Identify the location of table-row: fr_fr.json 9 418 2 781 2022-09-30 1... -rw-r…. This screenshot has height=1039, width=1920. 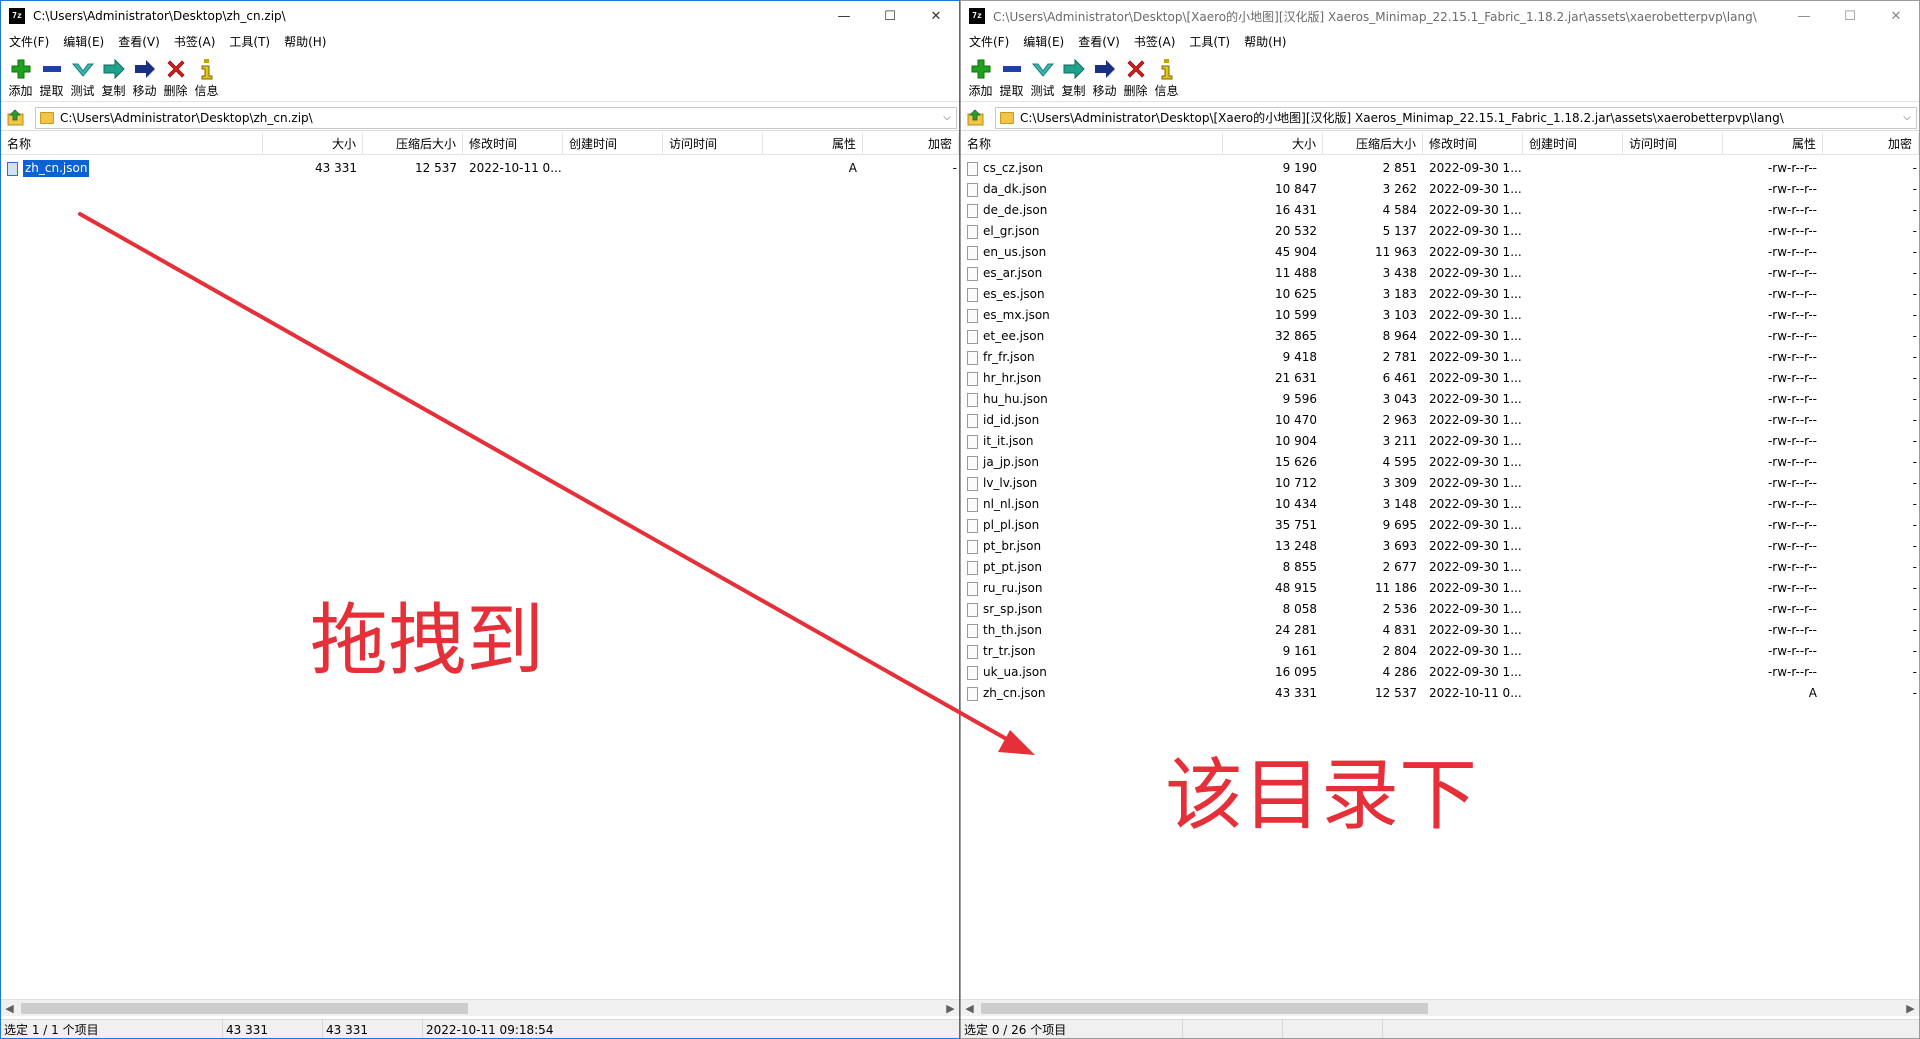
(1440, 357).